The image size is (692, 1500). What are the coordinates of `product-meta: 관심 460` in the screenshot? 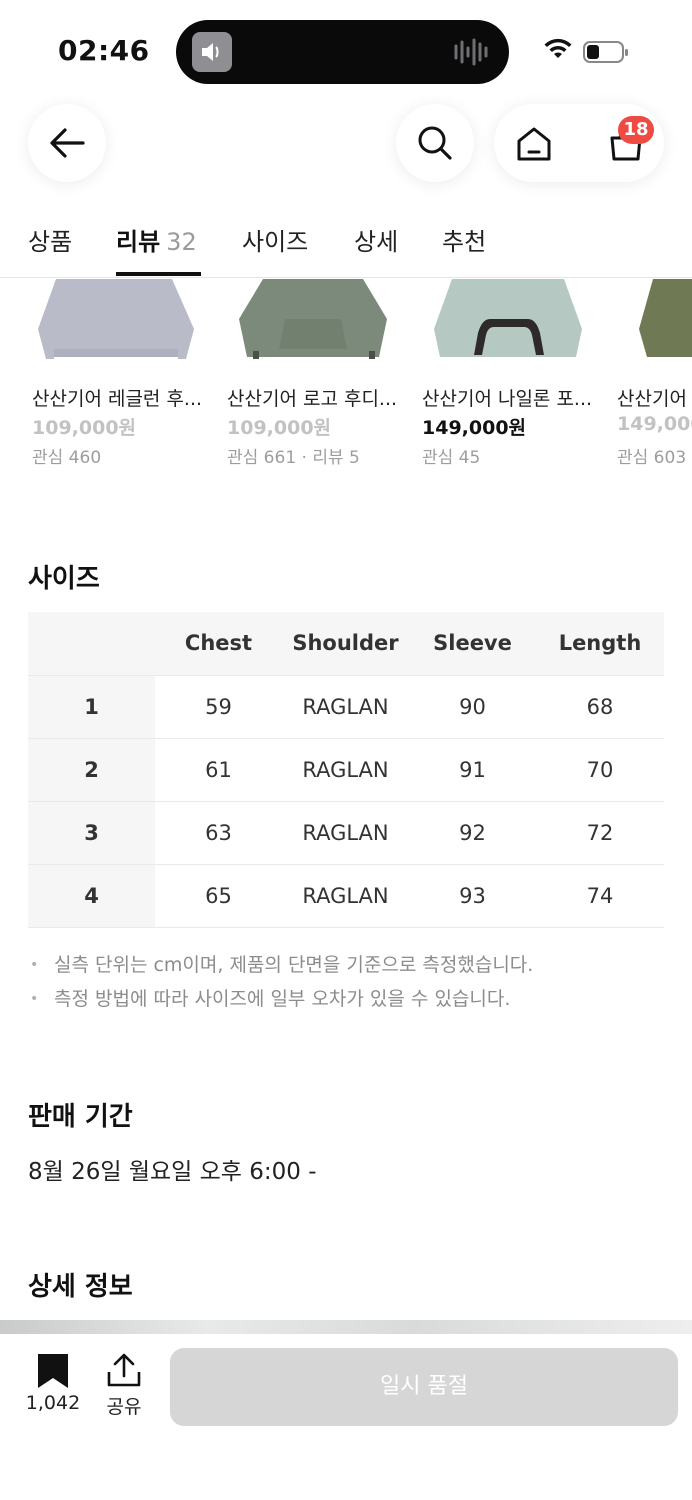 It's located at (67, 458).